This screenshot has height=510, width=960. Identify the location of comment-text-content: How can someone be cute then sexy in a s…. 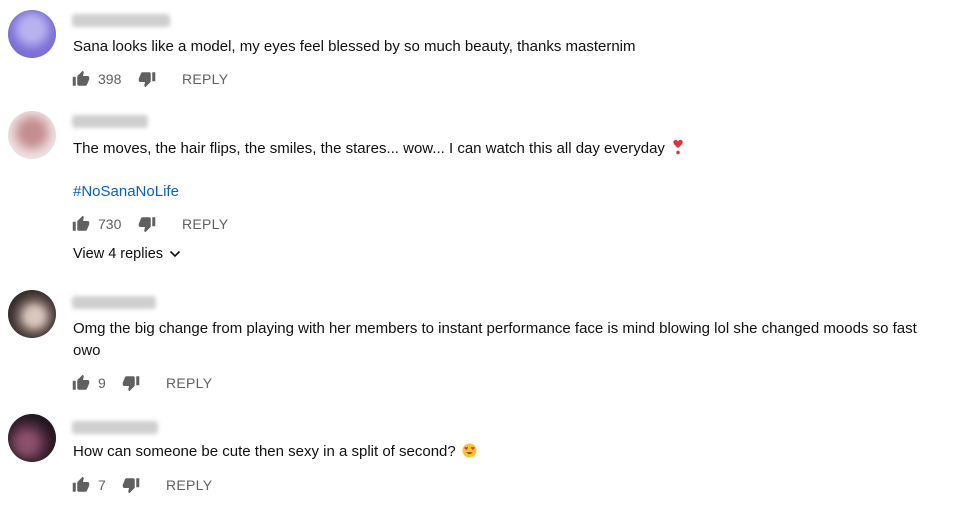
(264, 451).